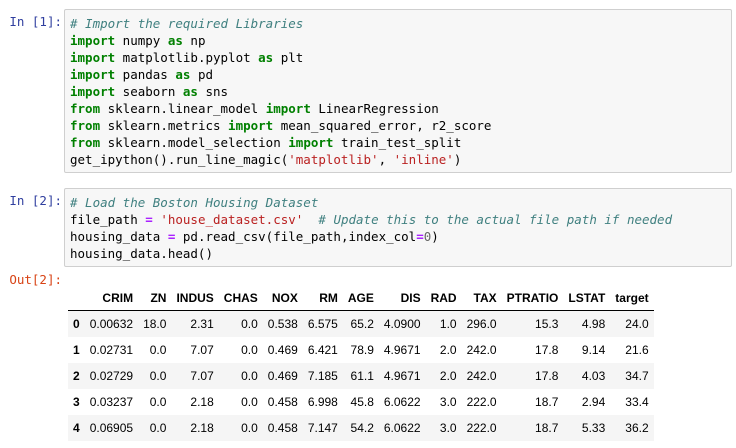 This screenshot has width=736, height=448. I want to click on column-header: CHAS, so click(240, 298).